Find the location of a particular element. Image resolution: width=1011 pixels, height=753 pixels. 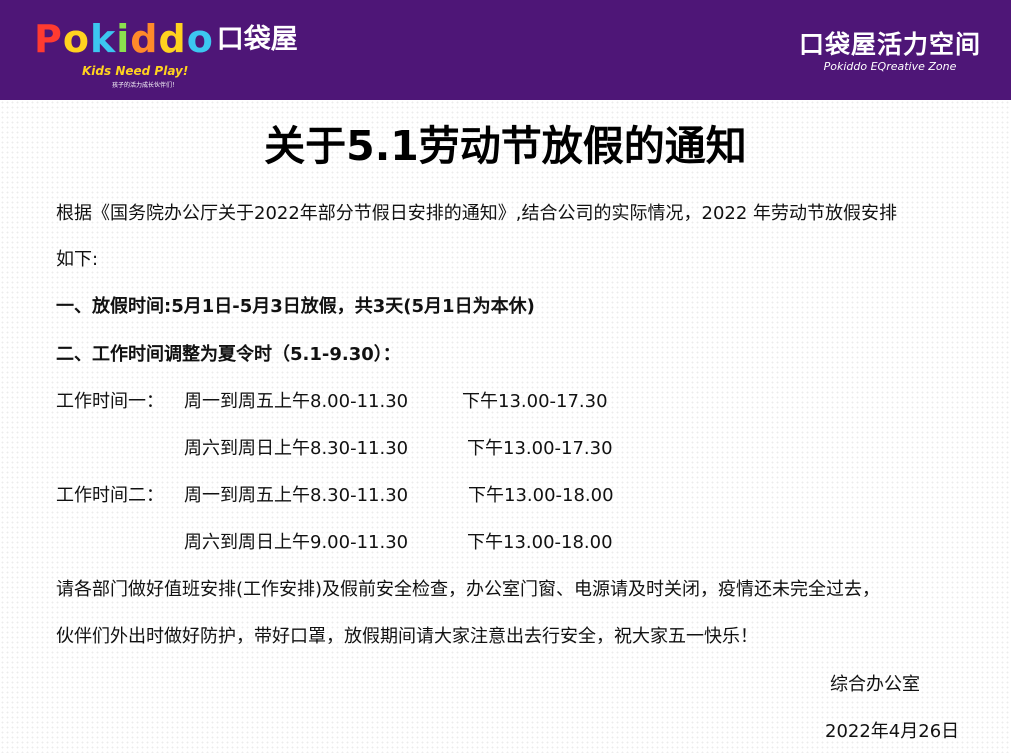

logo-subtext: 孩子的活力成长伙伴们！ is located at coordinates (145, 85).